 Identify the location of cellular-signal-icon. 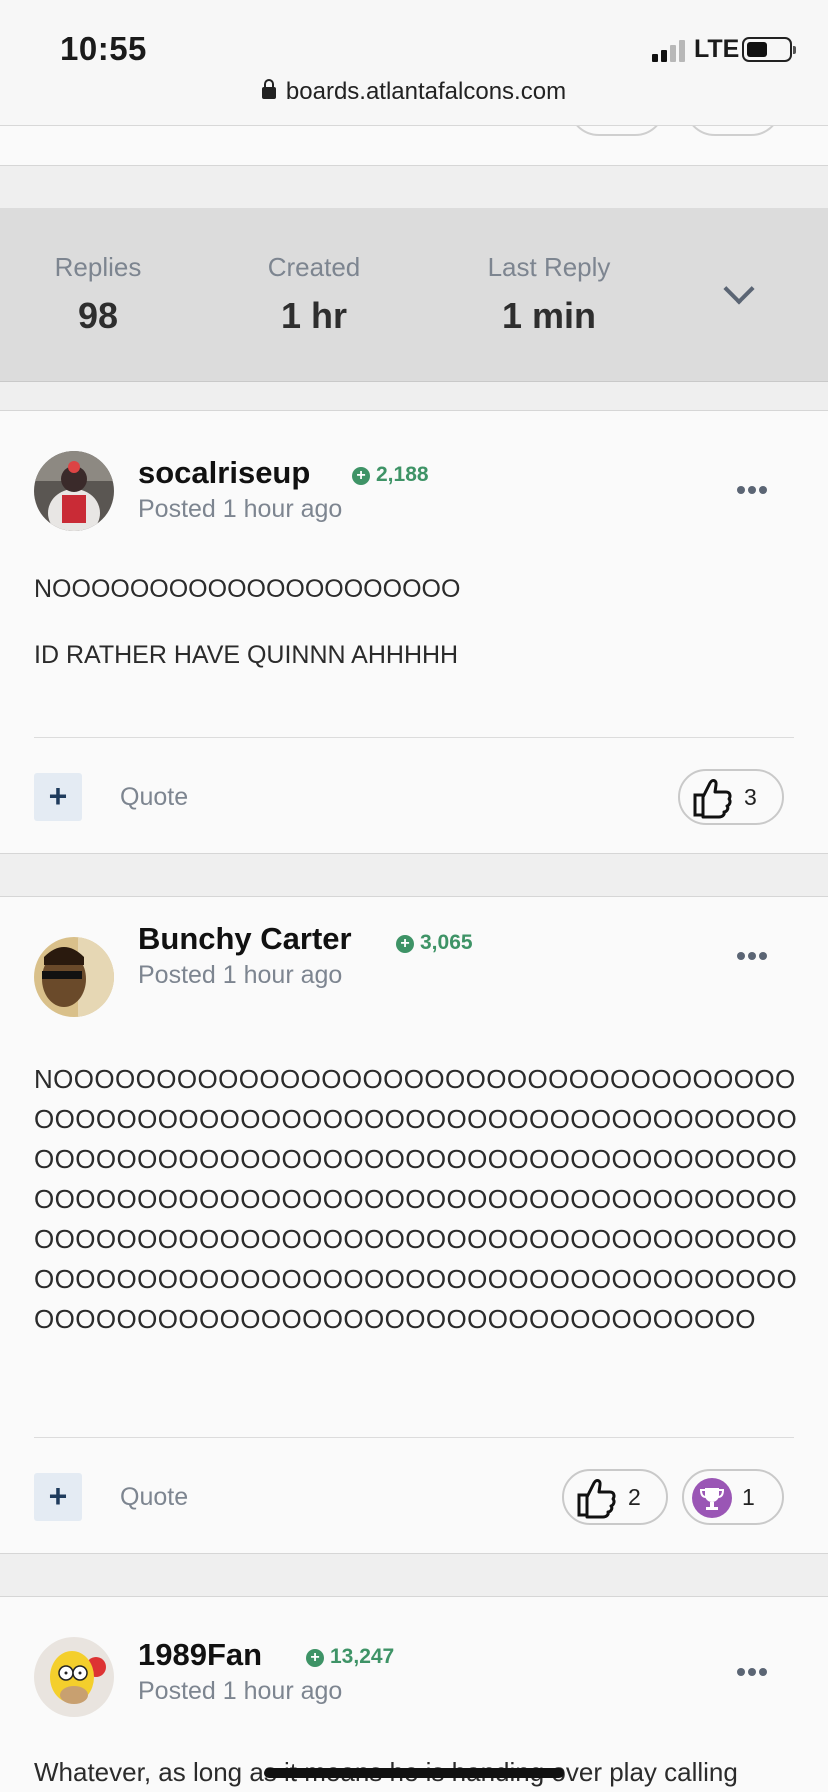
(671, 50).